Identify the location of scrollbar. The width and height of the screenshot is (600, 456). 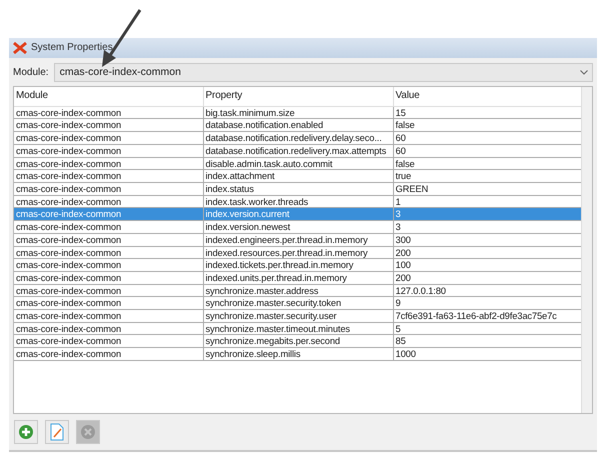
(586, 249).